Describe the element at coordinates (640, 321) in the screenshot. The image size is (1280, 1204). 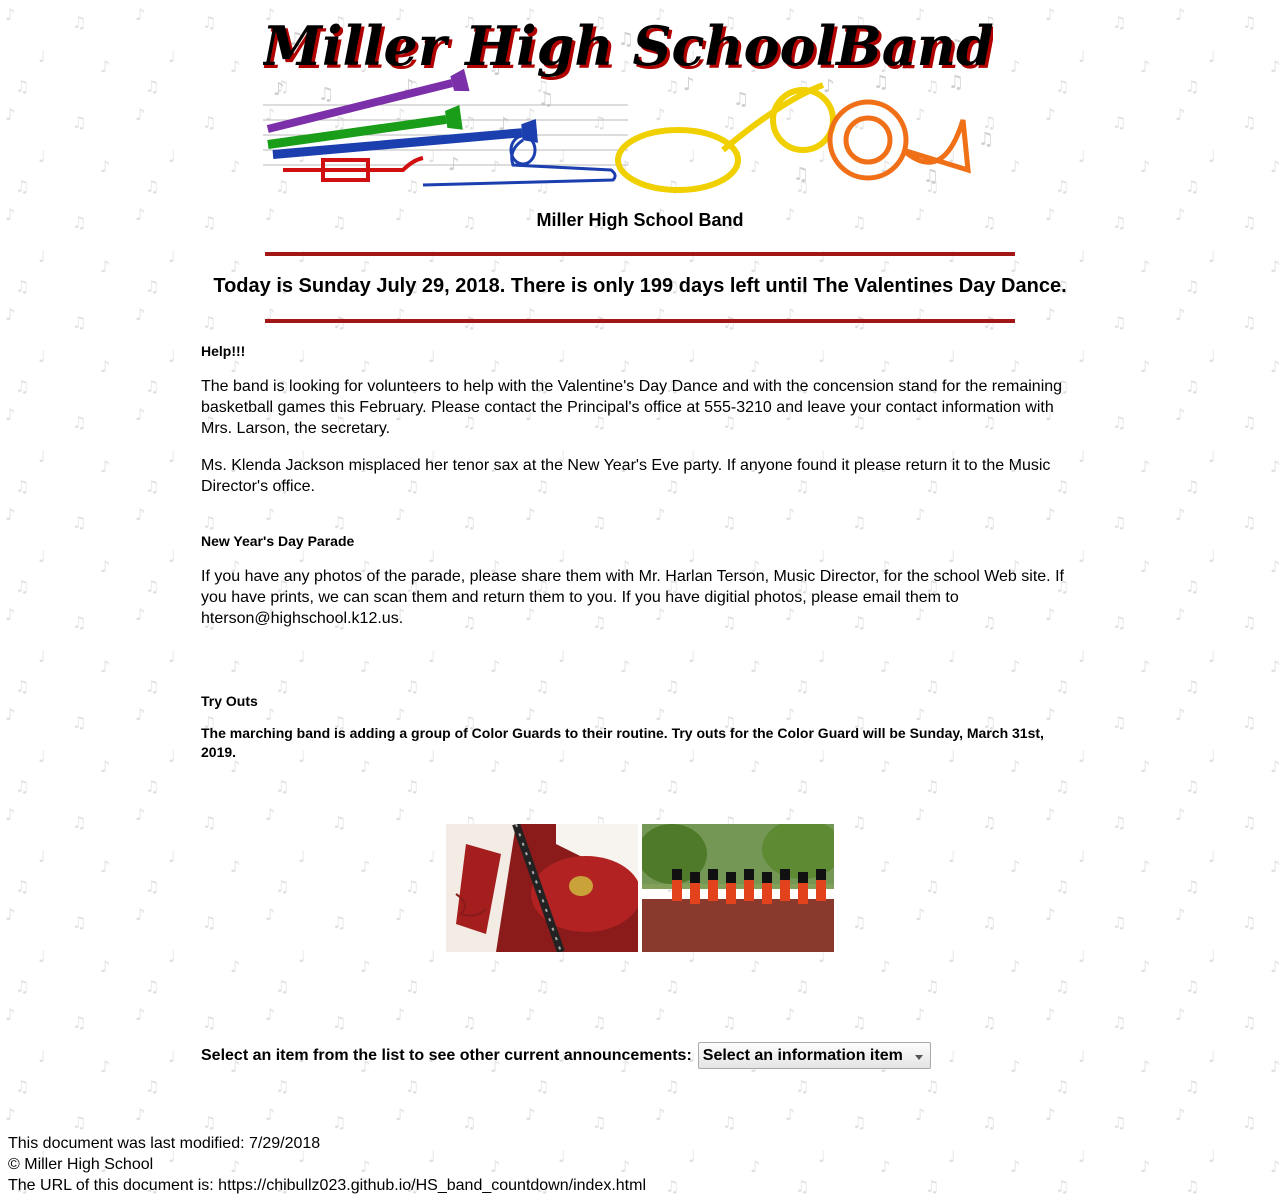
I see `divider-bottom` at that location.